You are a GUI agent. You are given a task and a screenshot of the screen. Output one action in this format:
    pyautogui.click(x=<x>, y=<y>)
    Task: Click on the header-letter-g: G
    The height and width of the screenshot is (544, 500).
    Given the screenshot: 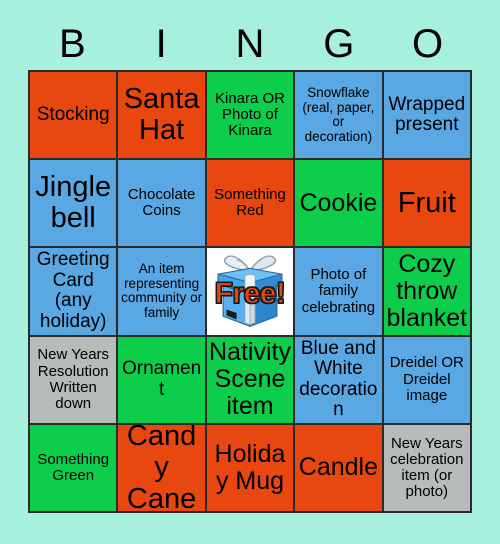 What is the action you would take?
    pyautogui.click(x=339, y=44)
    